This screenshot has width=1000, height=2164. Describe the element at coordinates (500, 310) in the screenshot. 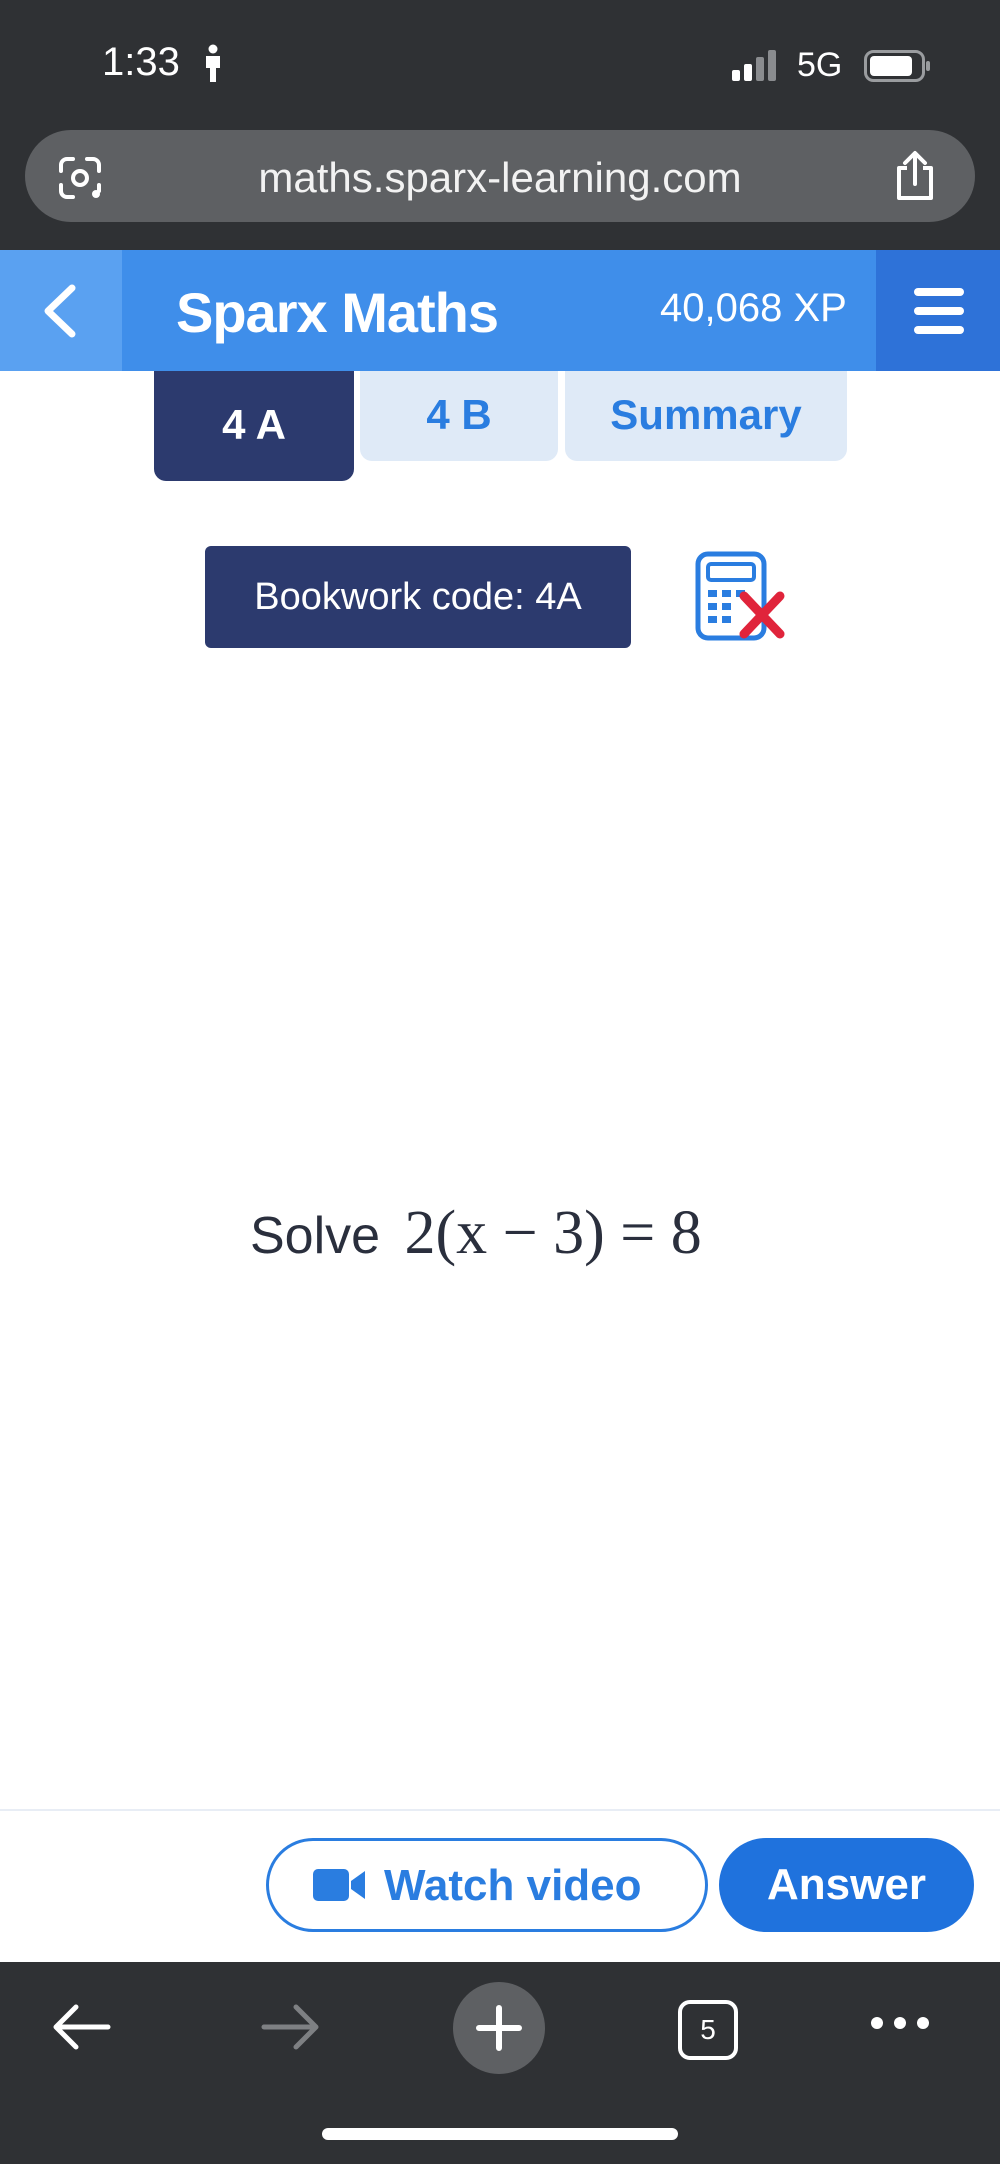

I see `app-header: Sparx Maths 40,068 XP` at that location.